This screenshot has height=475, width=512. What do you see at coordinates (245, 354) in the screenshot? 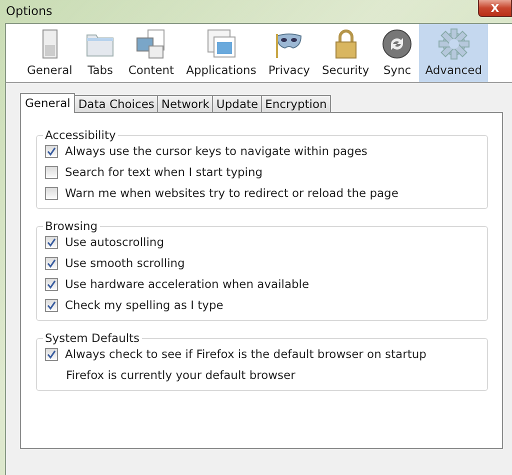
I see `checkbox-label: Always check to see if Firefox is the default browser on startup` at bounding box center [245, 354].